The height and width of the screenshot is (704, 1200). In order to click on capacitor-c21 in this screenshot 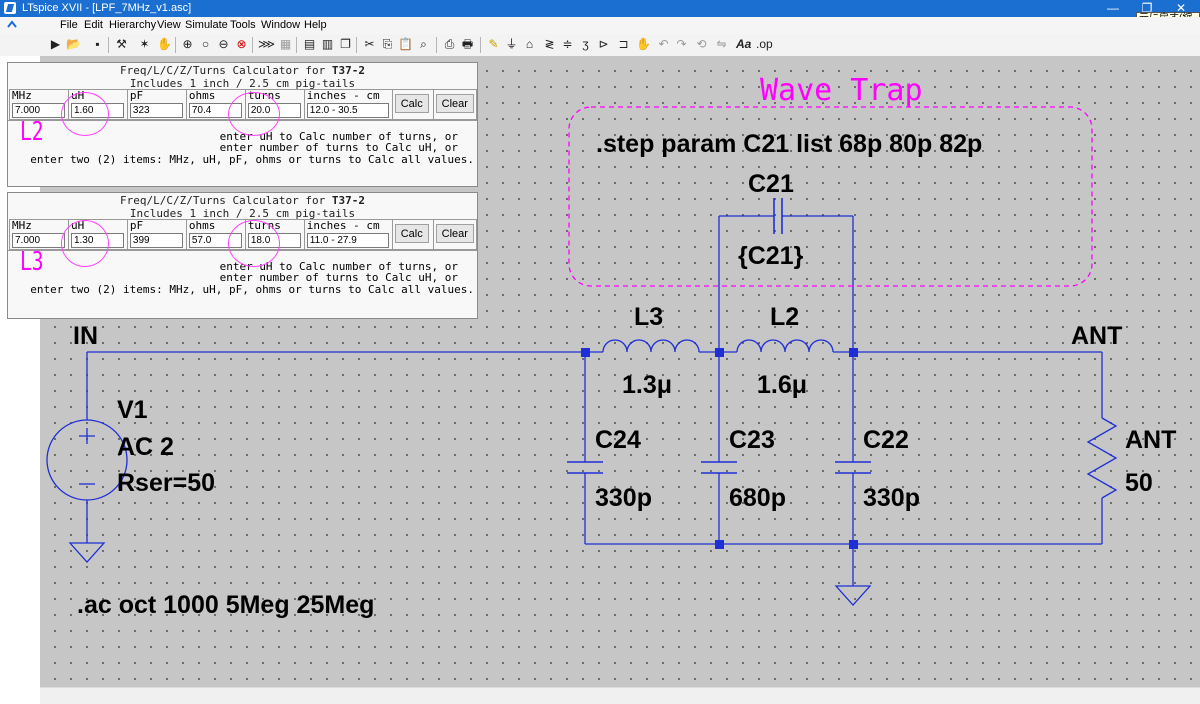, I will do `click(778, 216)`.